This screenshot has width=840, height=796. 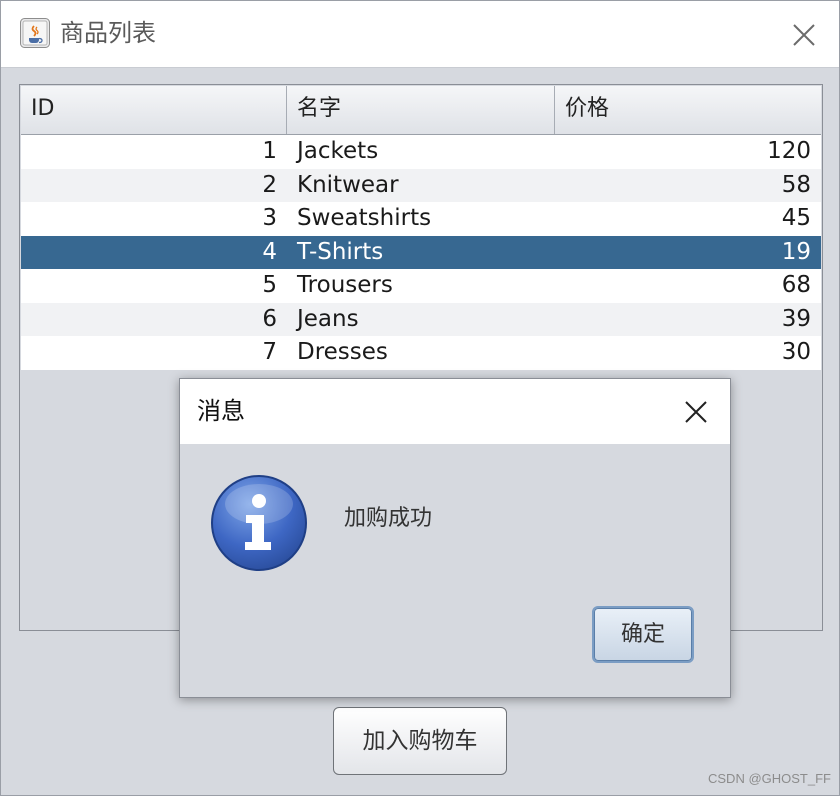 What do you see at coordinates (108, 33) in the screenshot?
I see `window-title: 商品列表` at bounding box center [108, 33].